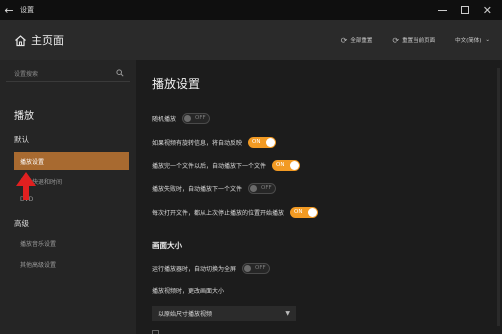 This screenshot has width=502, height=334. I want to click on fullscreen-toggle: OFF, so click(256, 268).